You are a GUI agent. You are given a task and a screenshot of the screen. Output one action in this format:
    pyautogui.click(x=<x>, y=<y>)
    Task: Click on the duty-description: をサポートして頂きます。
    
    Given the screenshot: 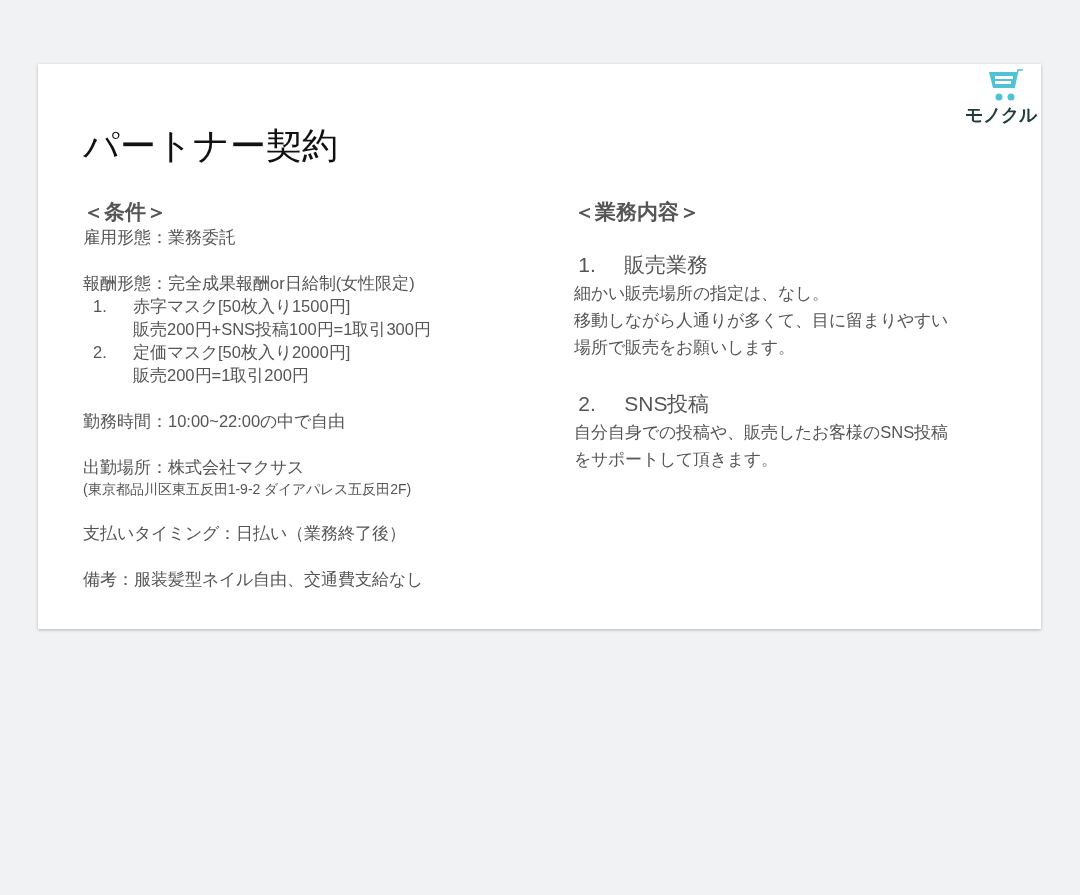 What is the action you would take?
    pyautogui.click(x=677, y=459)
    